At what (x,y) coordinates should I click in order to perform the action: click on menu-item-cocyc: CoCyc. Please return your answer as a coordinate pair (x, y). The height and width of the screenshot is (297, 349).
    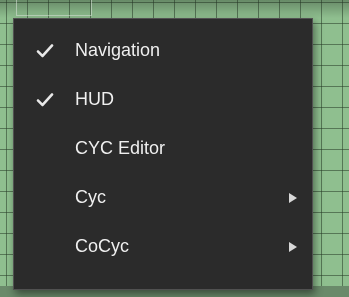
    Looking at the image, I should click on (163, 246).